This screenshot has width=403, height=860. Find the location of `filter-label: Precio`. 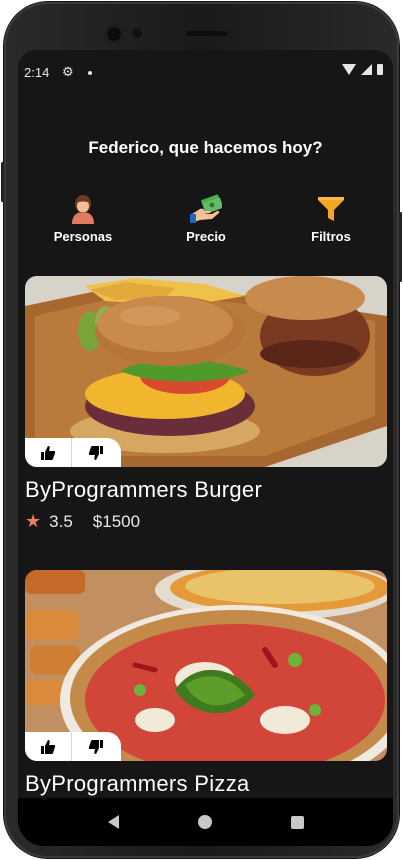

filter-label: Precio is located at coordinates (206, 236).